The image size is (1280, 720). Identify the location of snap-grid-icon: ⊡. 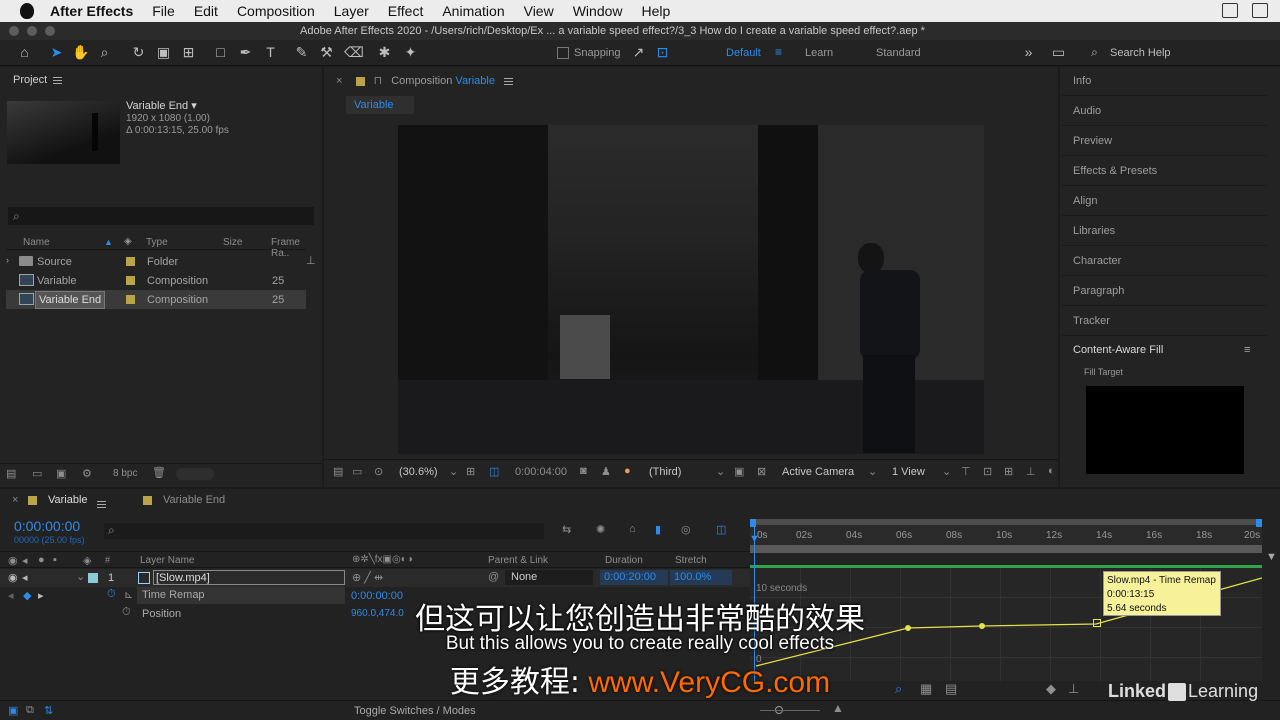
(662, 52).